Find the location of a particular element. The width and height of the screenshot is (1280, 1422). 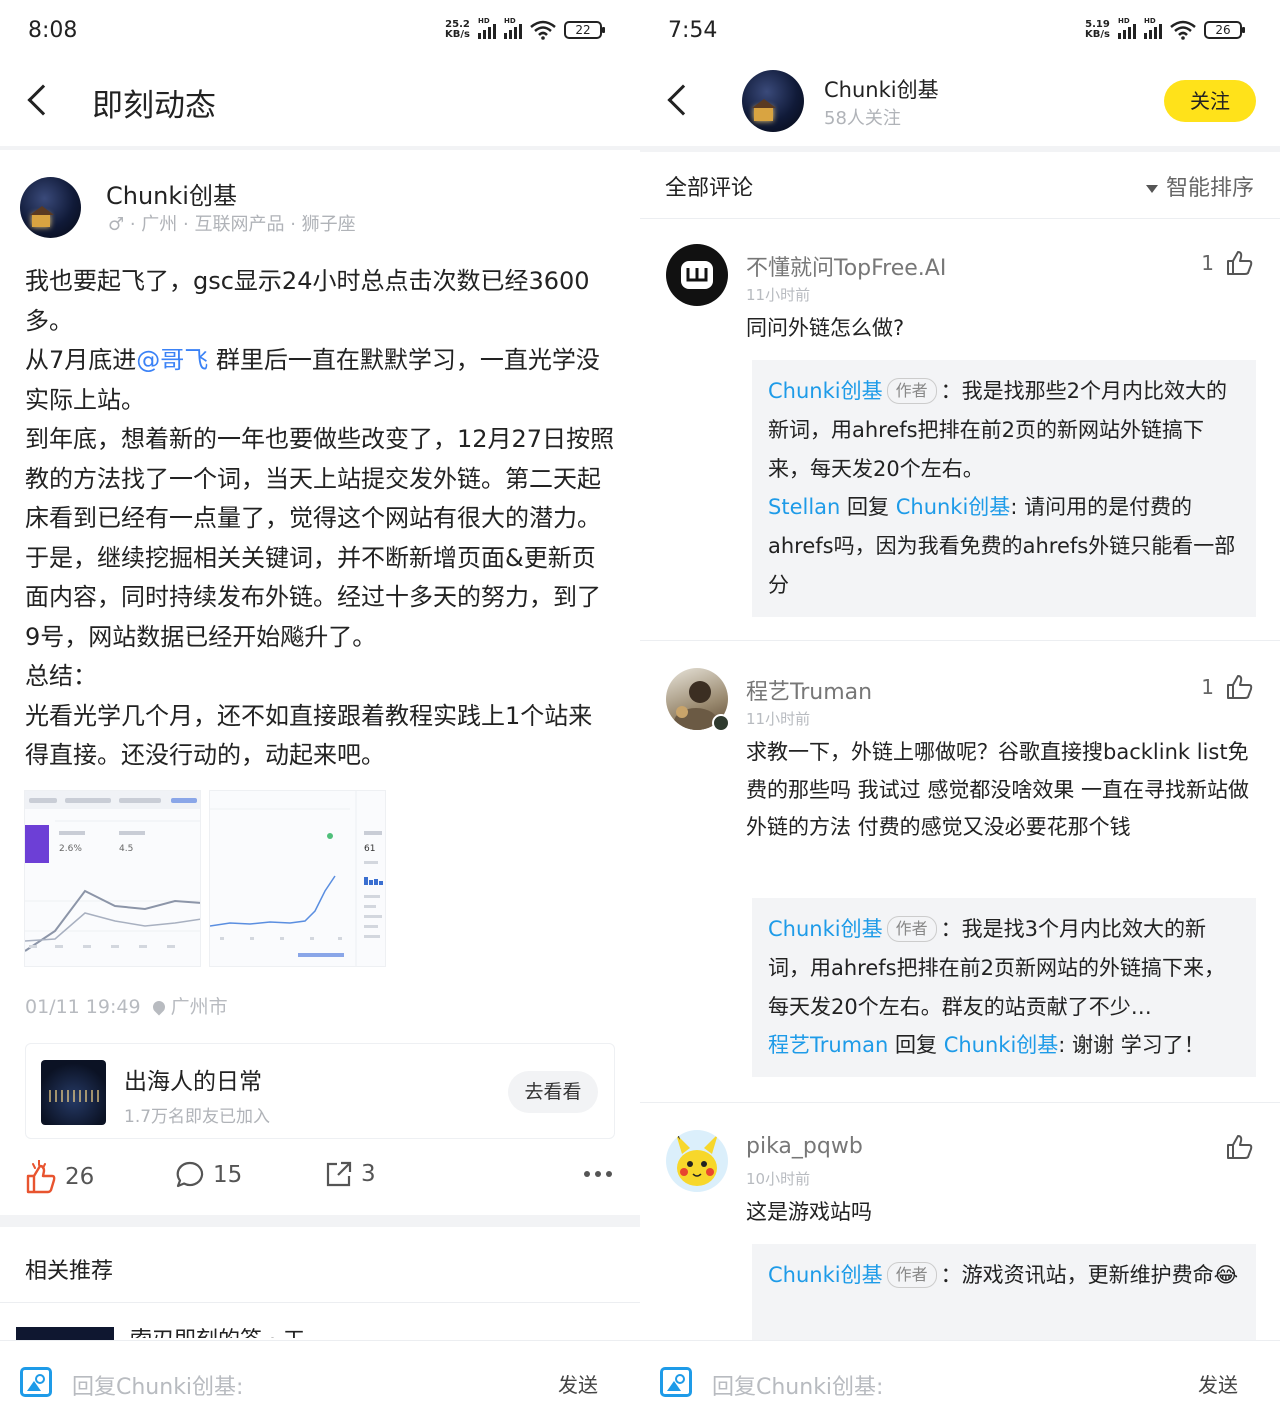

status-time: 8:08 is located at coordinates (53, 30).